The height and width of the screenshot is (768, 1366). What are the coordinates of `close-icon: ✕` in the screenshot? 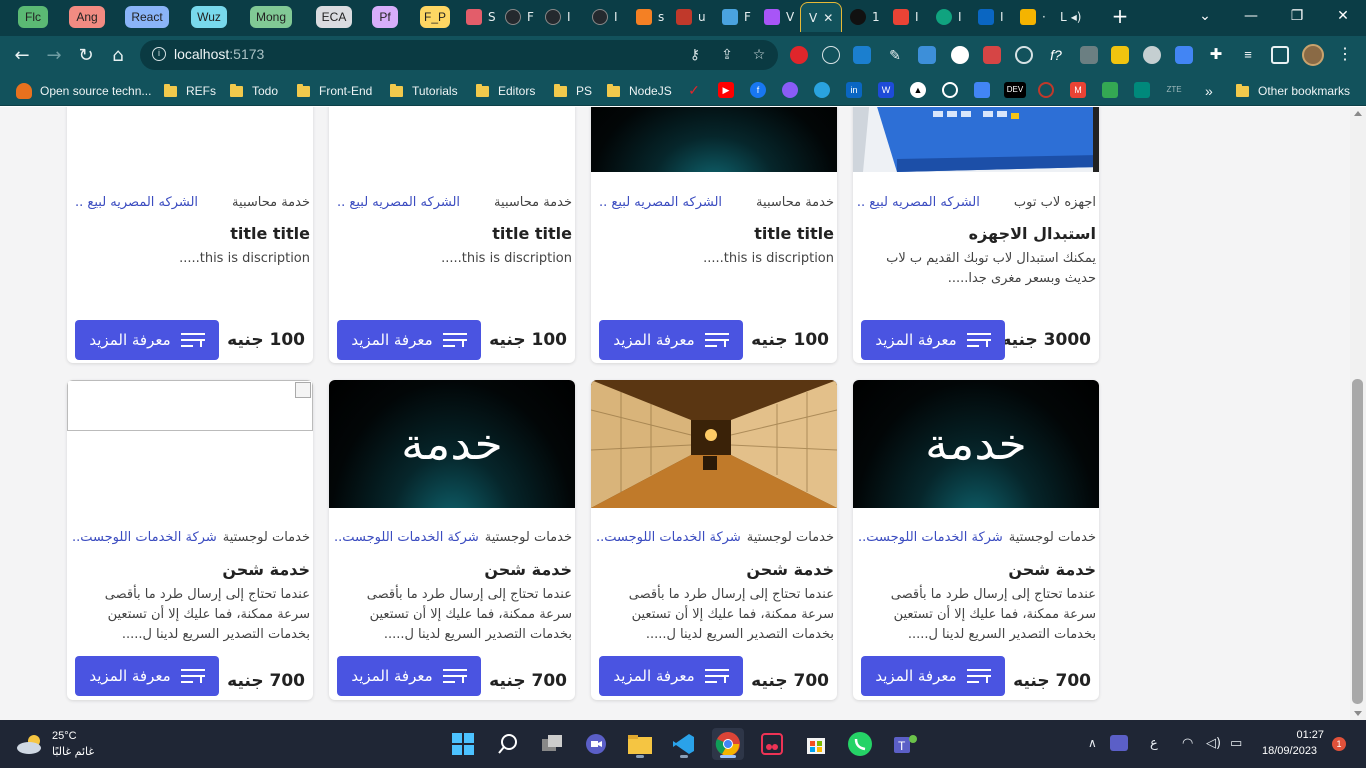 It's located at (828, 18).